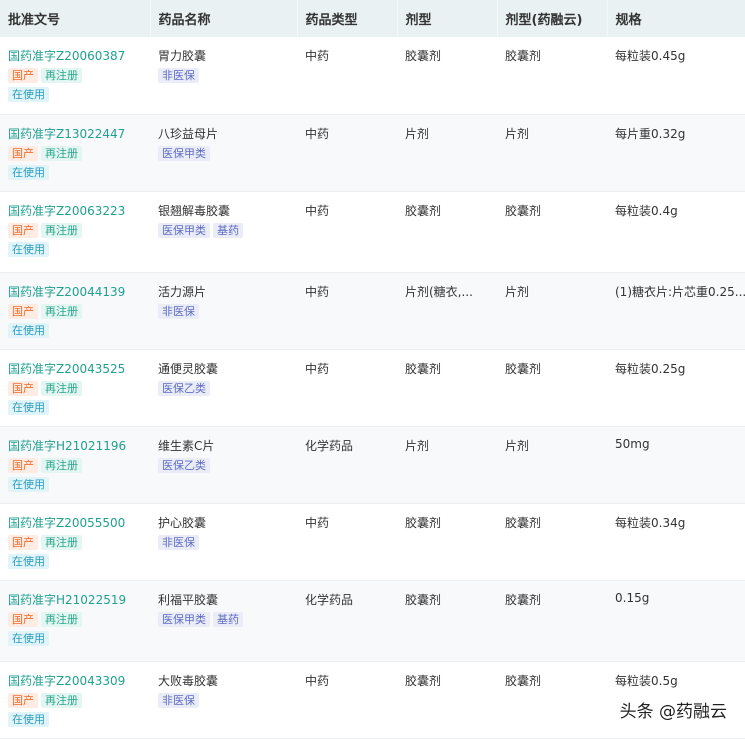 This screenshot has width=745, height=739. I want to click on header-name: 药品名称, so click(224, 18).